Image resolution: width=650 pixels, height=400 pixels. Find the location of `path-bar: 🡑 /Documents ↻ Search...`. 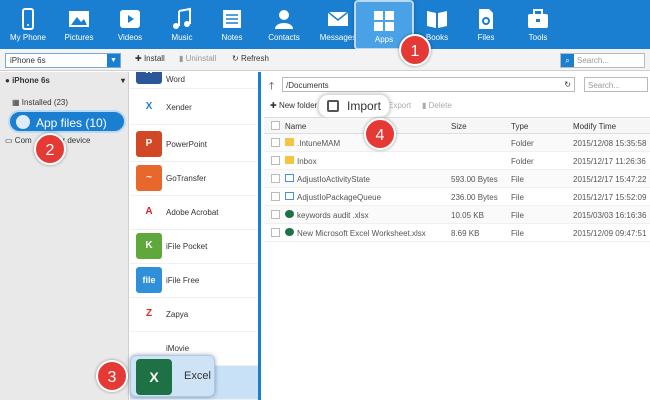

path-bar: 🡑 /Documents ↻ Search... is located at coordinates (457, 84).